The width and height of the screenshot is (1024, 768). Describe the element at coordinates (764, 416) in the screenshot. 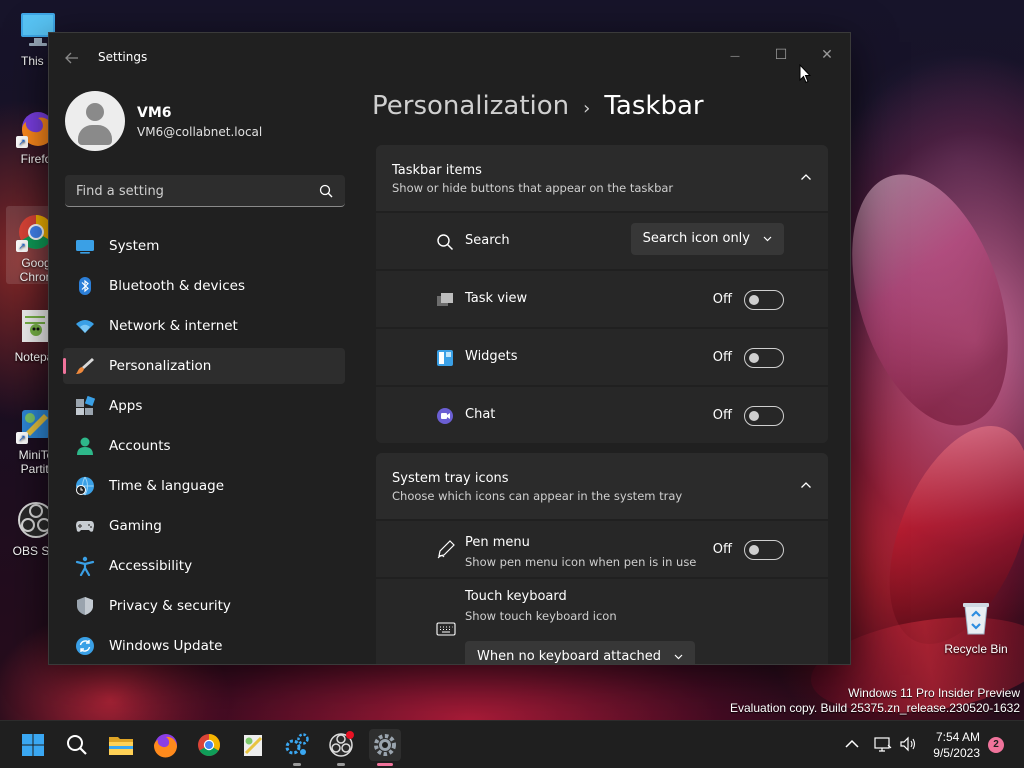

I see `chat-toggle` at that location.